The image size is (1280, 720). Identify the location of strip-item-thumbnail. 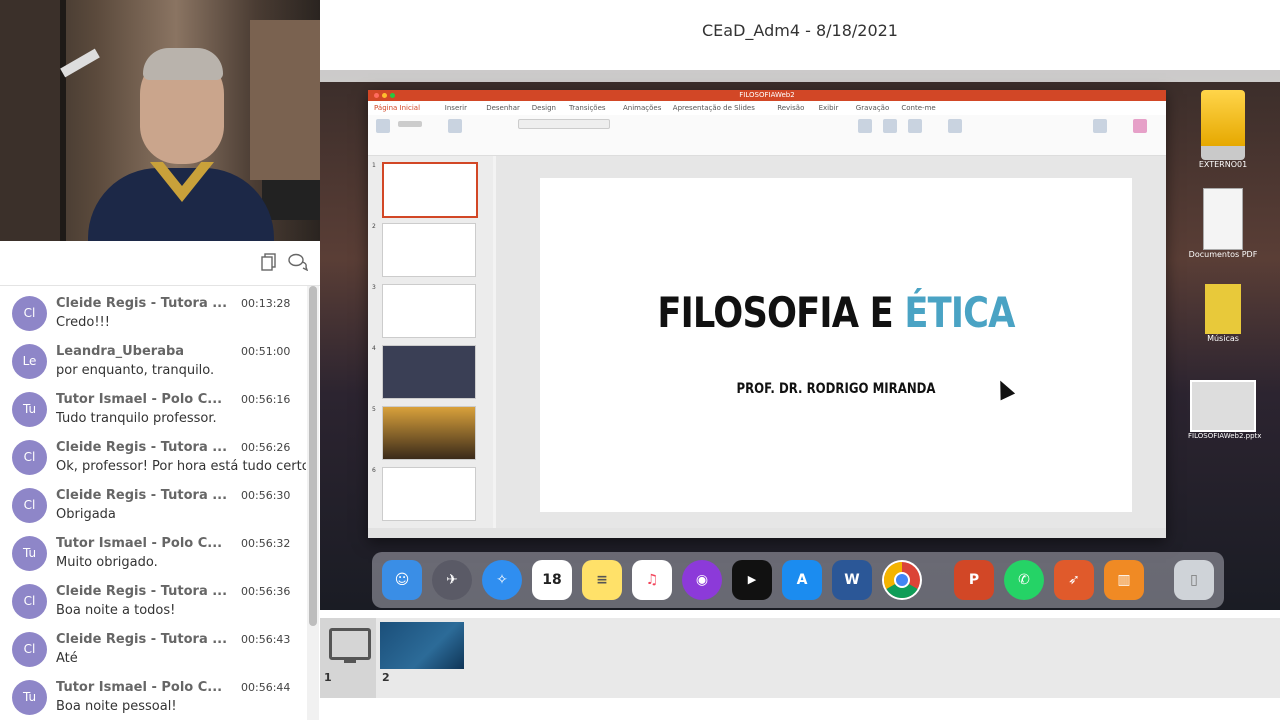
(422, 645).